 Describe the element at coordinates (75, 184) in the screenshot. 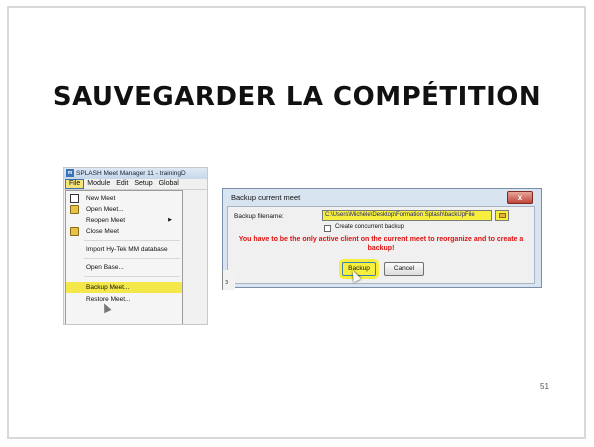

I see `menu-file: File` at that location.